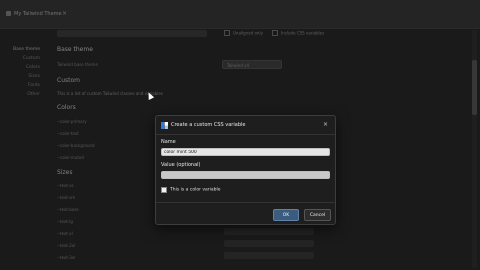 The image size is (480, 270). Describe the element at coordinates (208, 125) in the screenshot. I see `dialog-title: Create a custom CSS variable` at that location.